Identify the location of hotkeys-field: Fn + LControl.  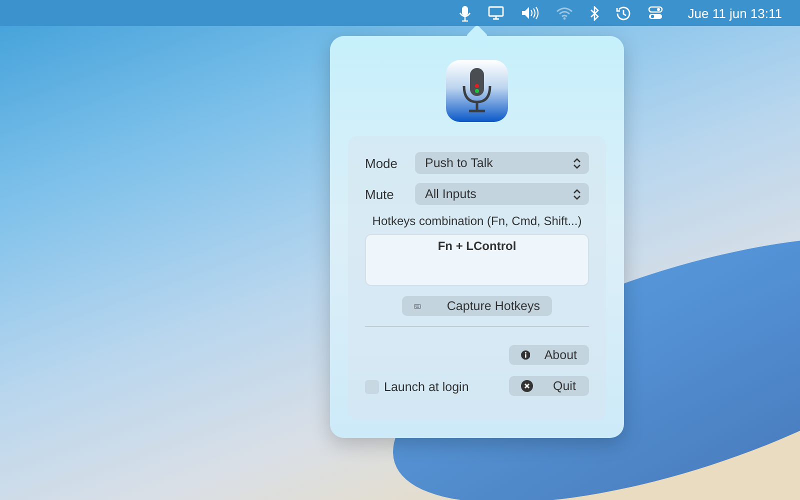
(477, 260).